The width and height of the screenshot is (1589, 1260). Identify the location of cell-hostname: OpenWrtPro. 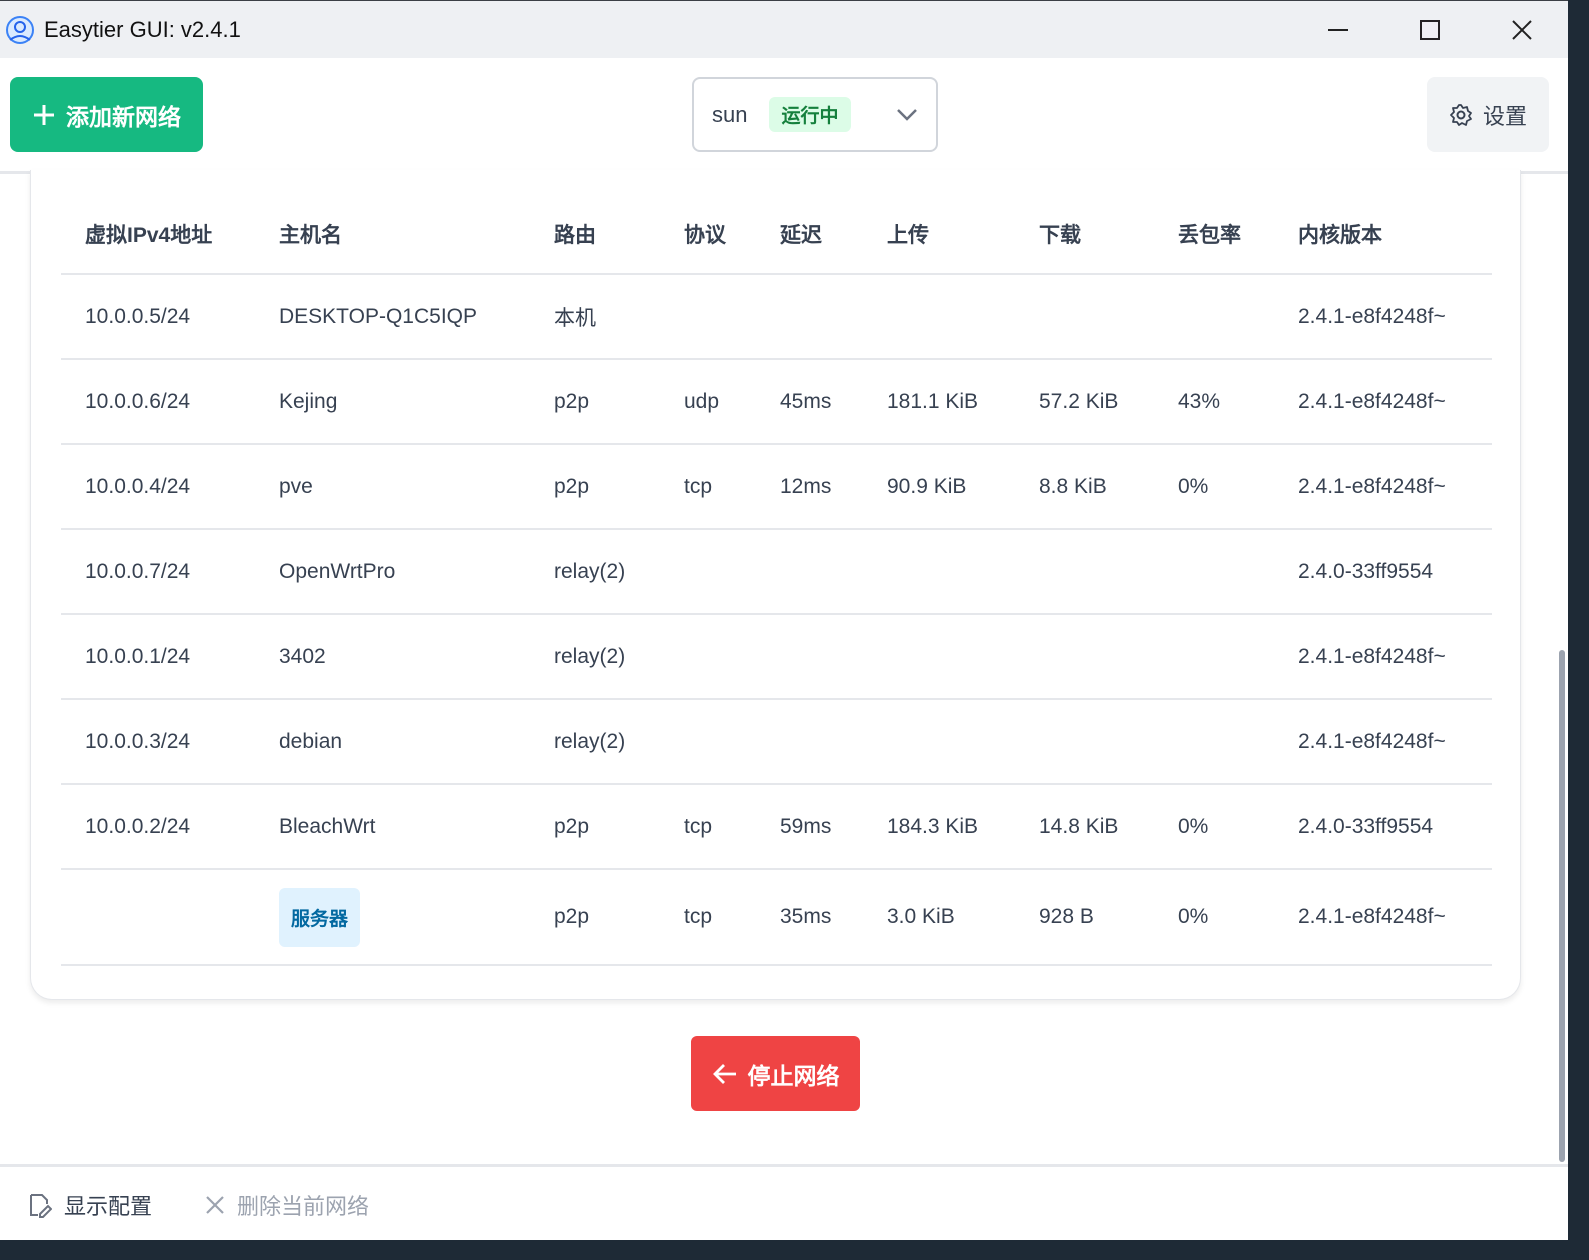
(392, 572).